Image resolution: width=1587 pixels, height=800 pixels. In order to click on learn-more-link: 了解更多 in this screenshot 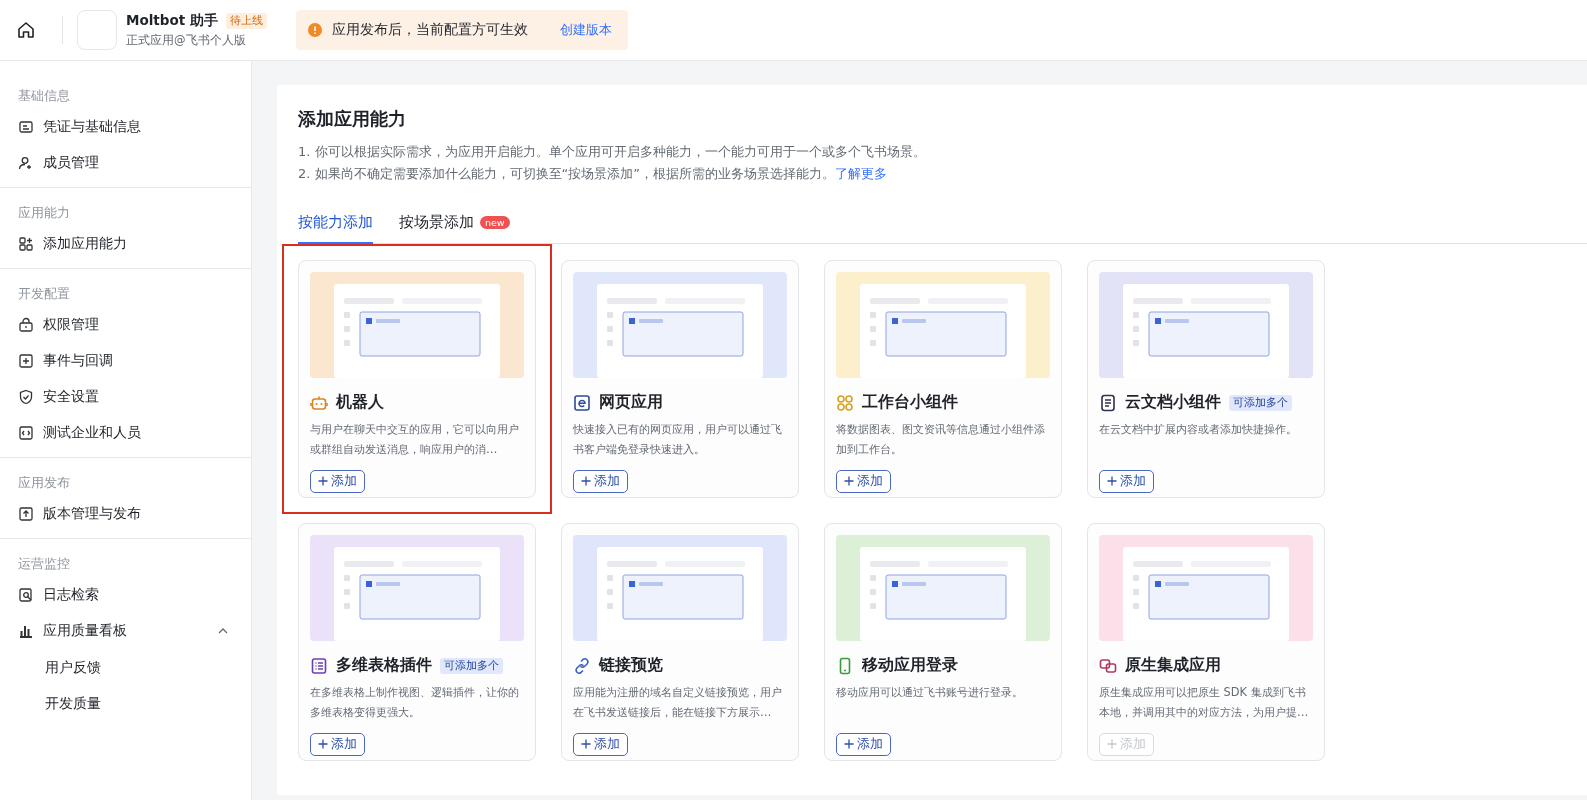, I will do `click(861, 173)`.